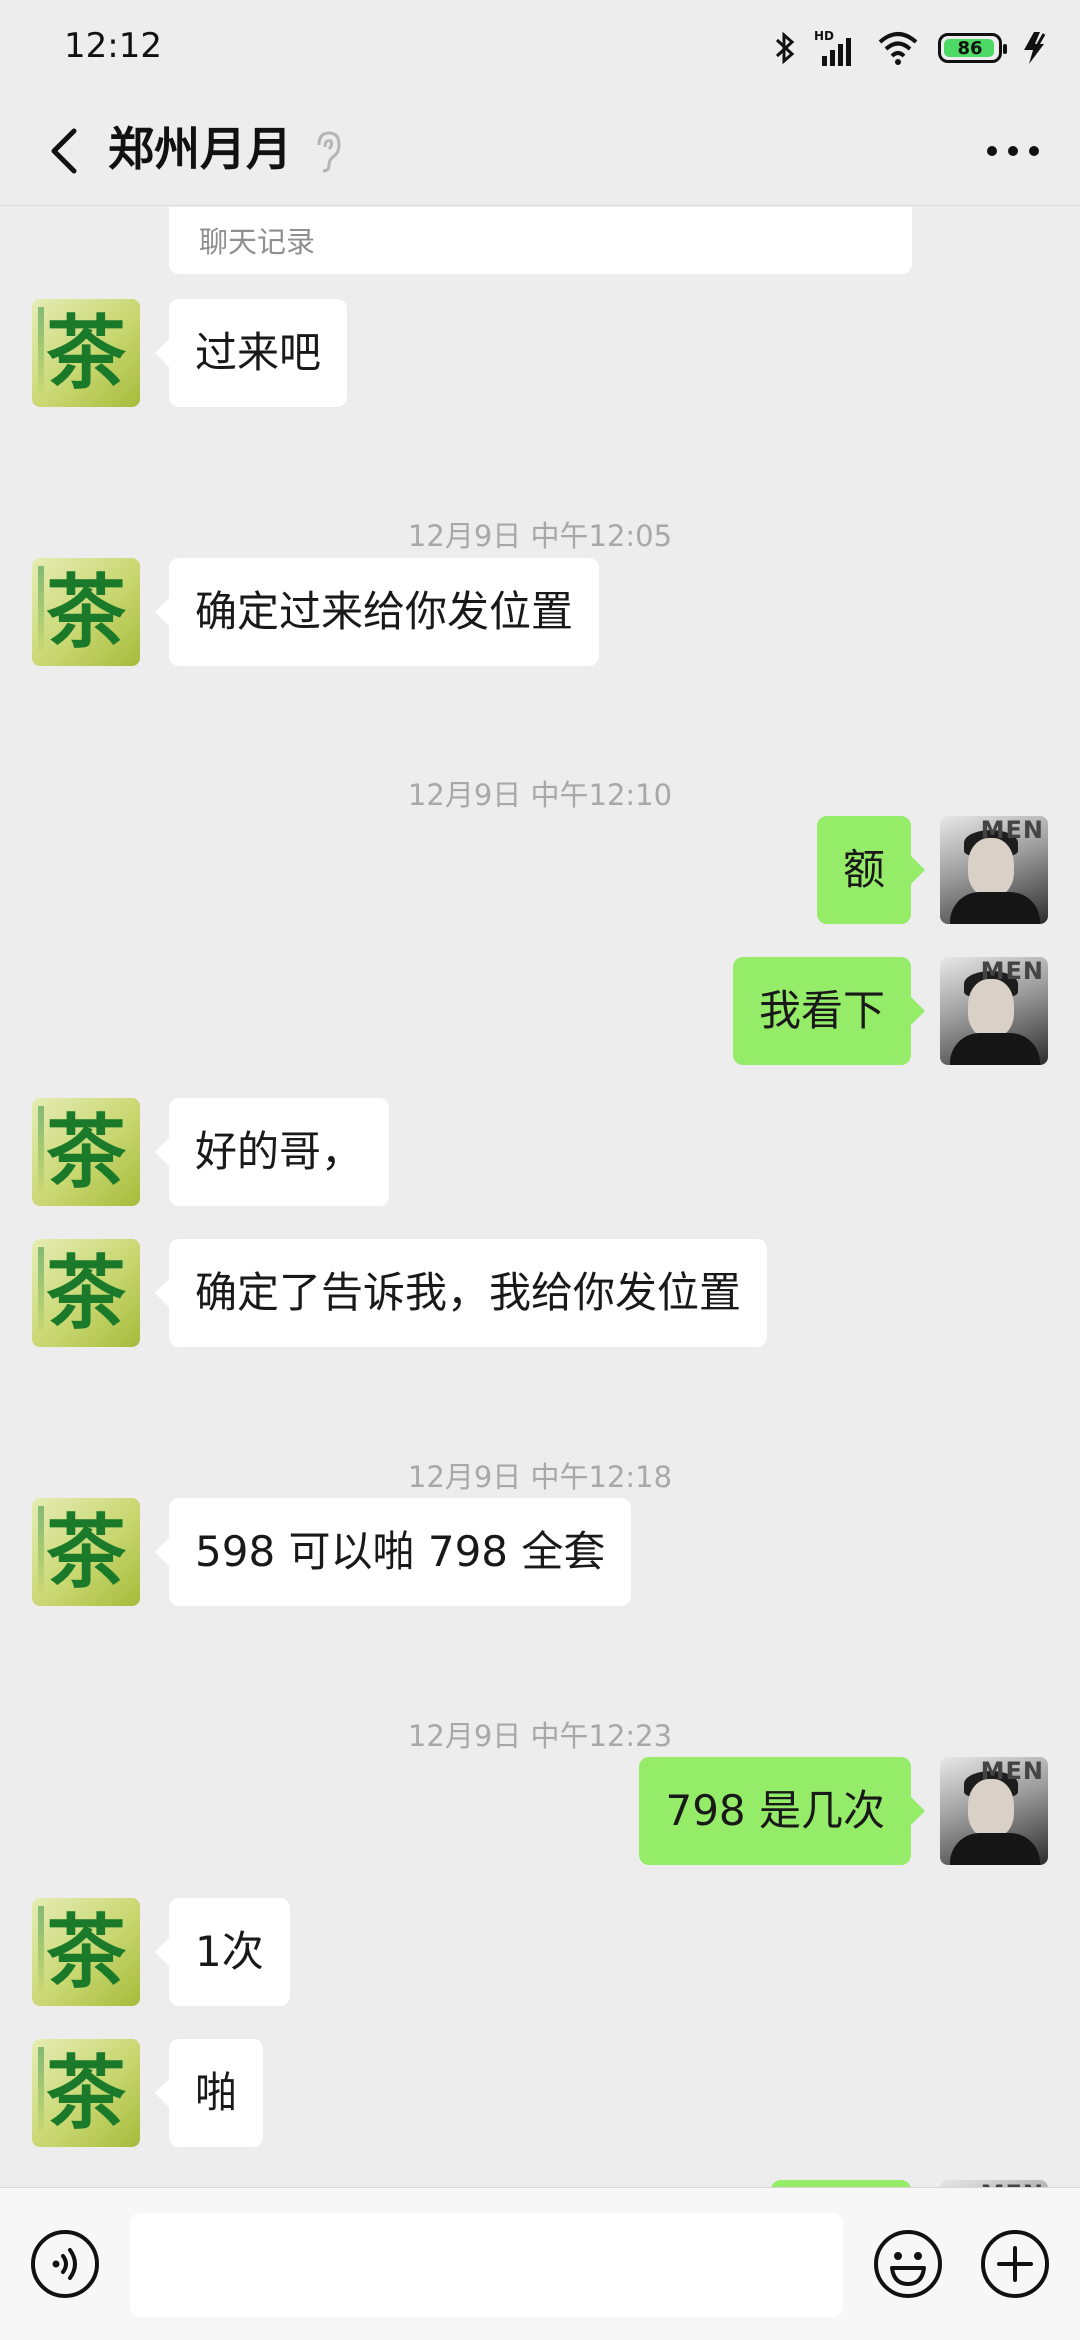  I want to click on status-icons: HD 86, so click(912, 48).